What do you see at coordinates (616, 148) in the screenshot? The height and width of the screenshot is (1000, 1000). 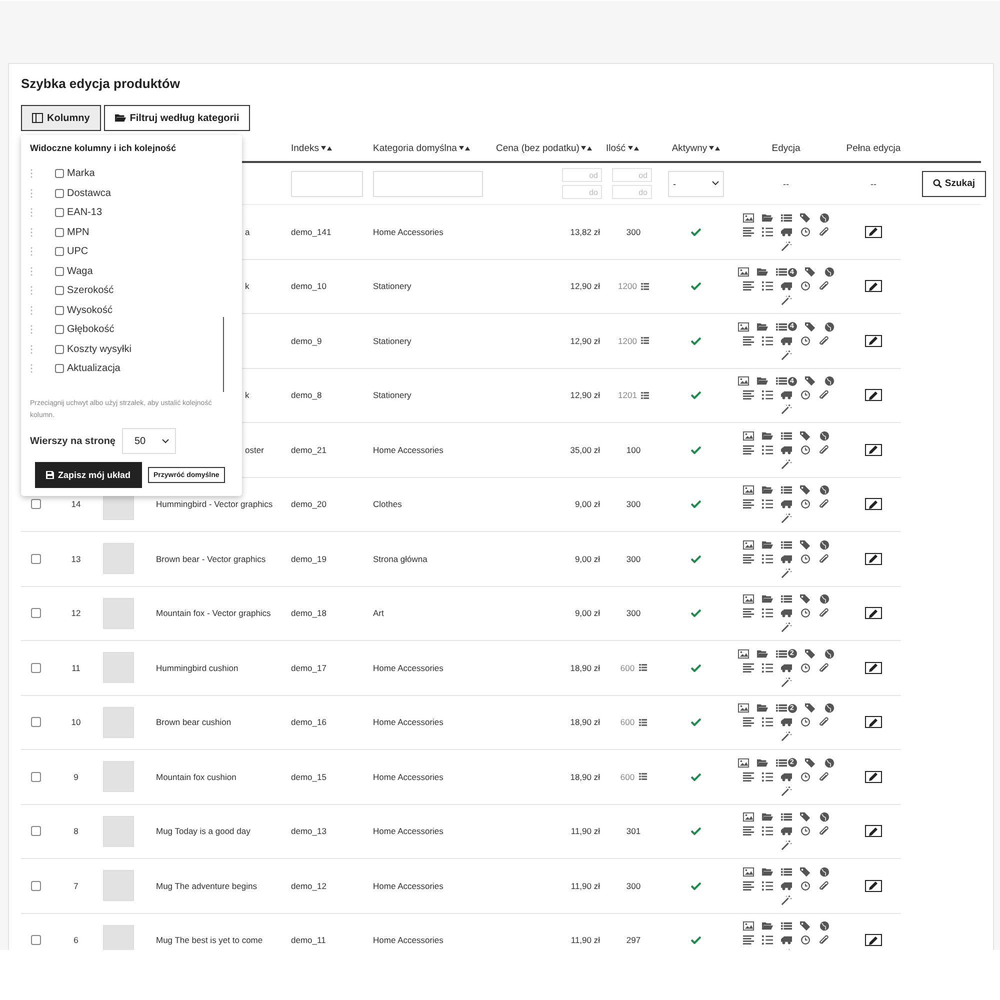 I see `column-header: Ilość` at bounding box center [616, 148].